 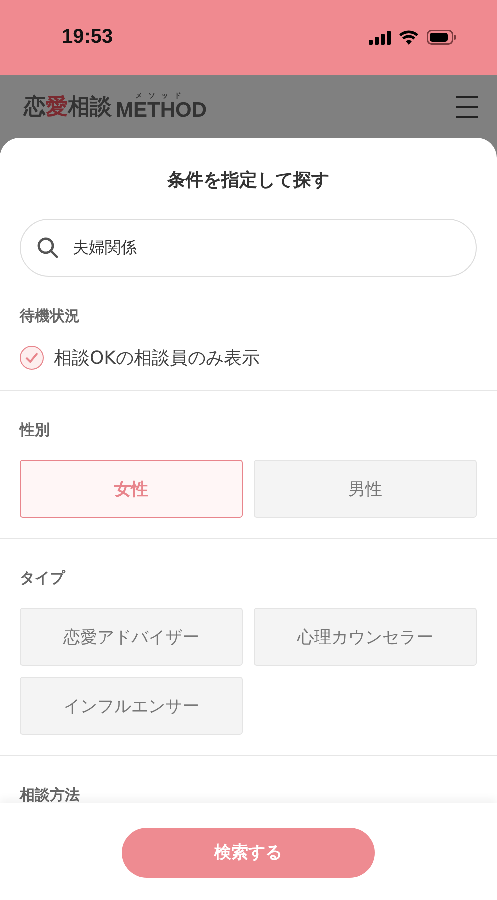 I want to click on option-button: 恋愛アドバイザー, so click(x=131, y=637).